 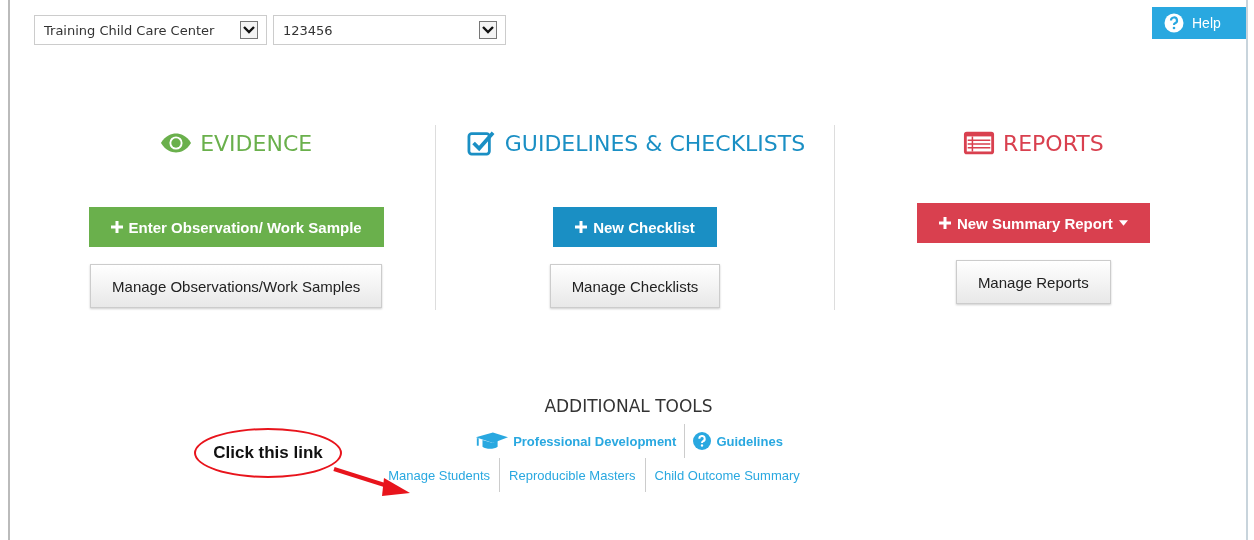 I want to click on section-title: GUIDELINES & CHECKLISTS, so click(x=655, y=143).